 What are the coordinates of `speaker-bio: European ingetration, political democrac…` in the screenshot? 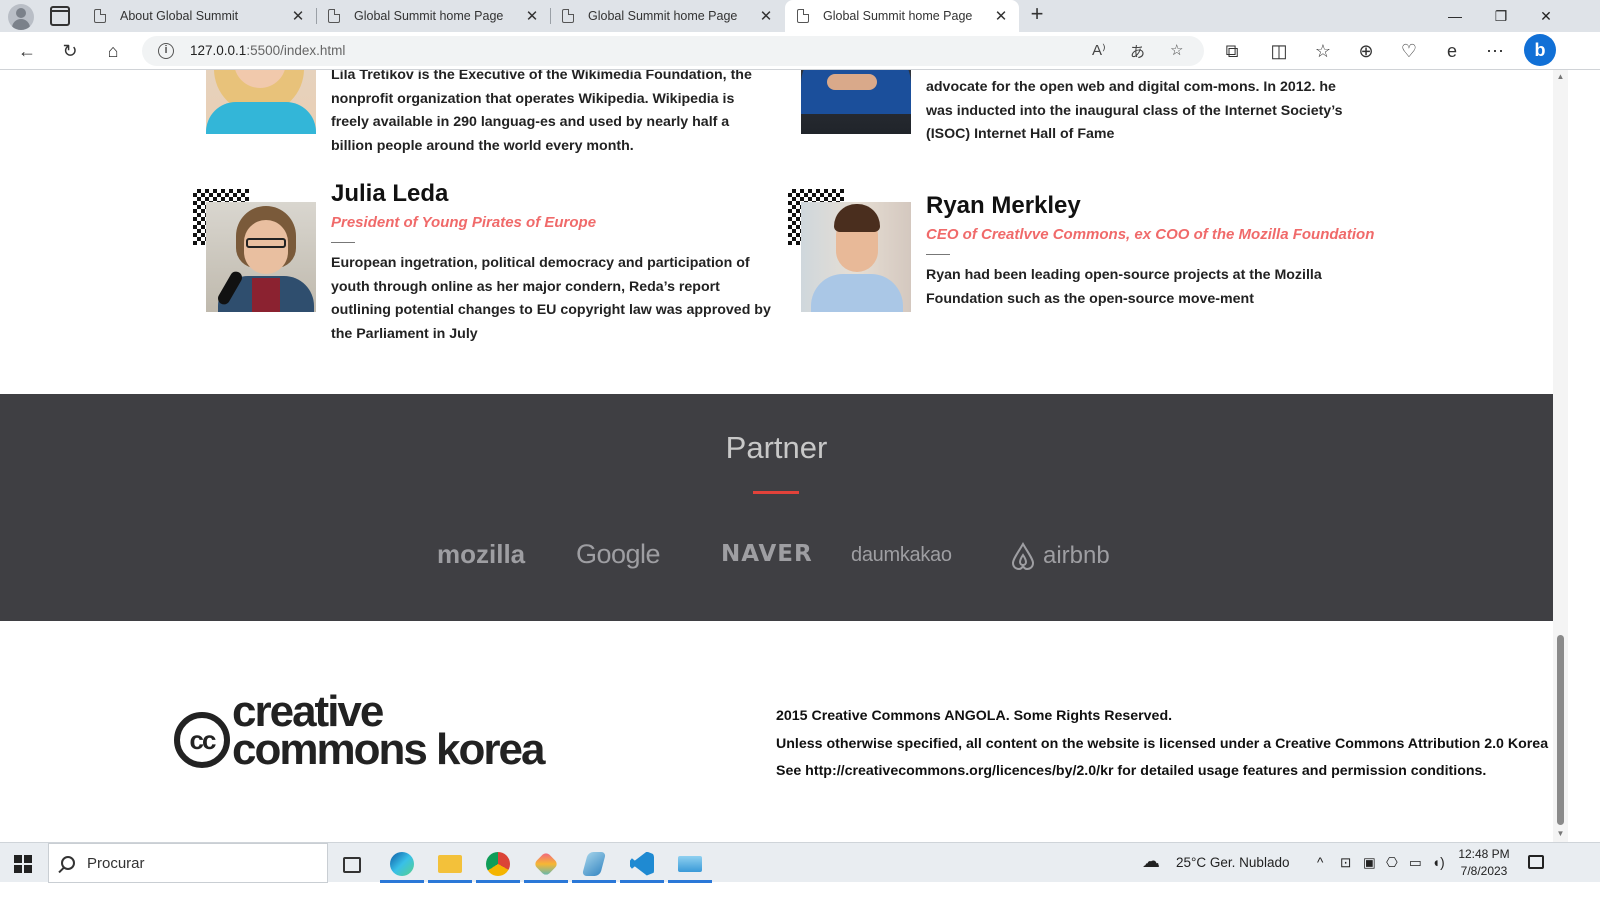 It's located at (551, 298).